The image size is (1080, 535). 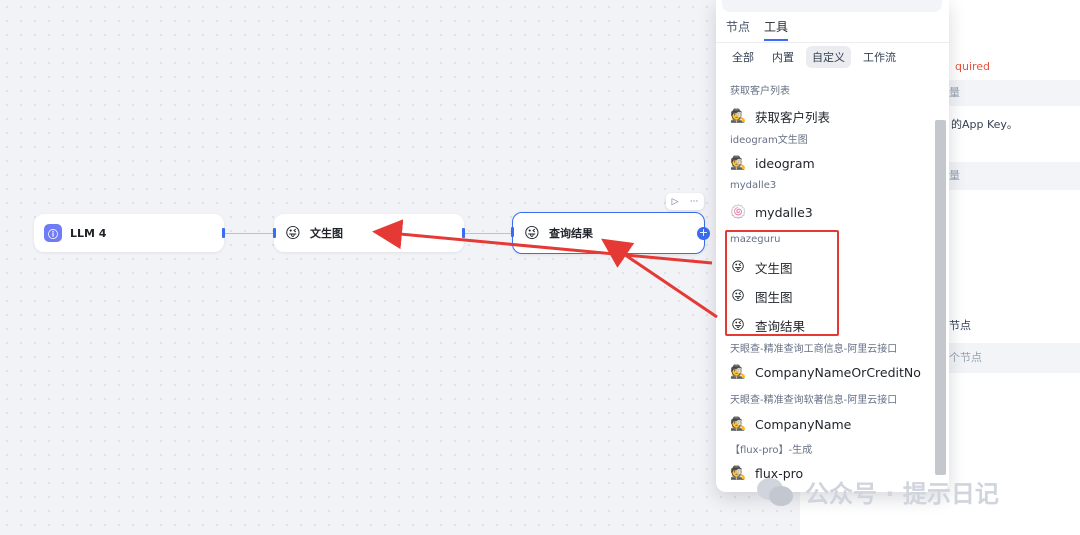 I want to click on more-icon: ···, so click(x=694, y=202).